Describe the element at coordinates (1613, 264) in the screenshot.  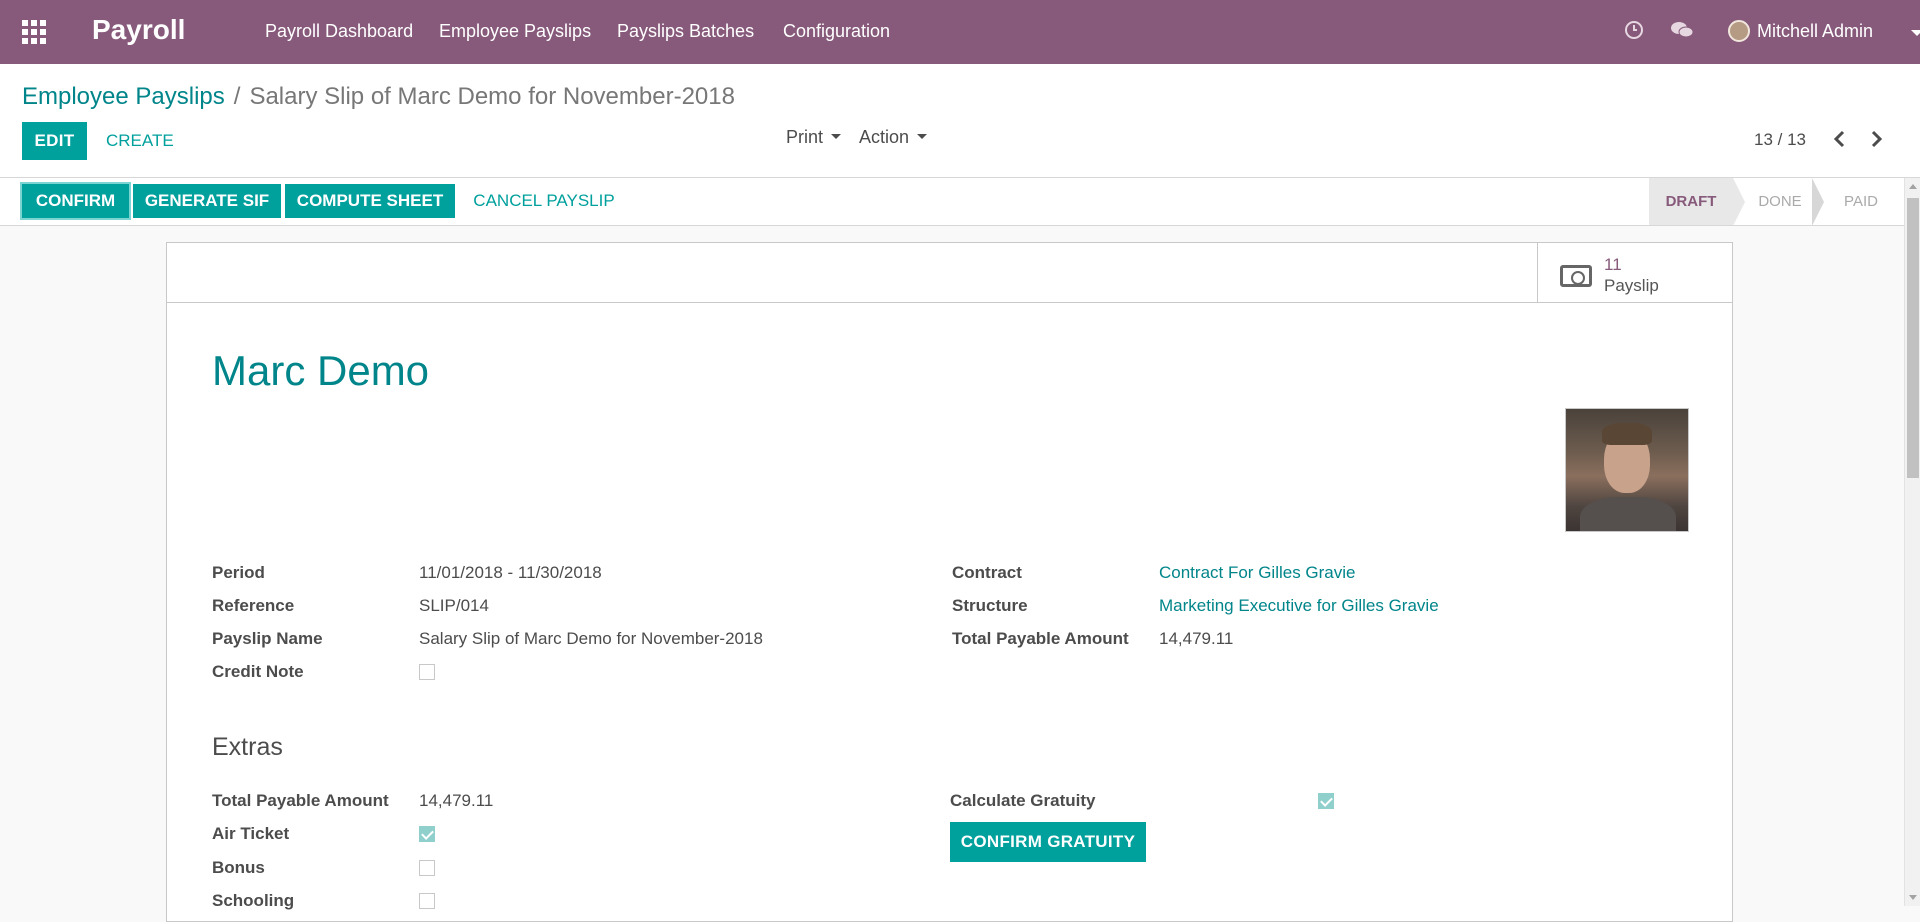
I see `payslip-count: 11` at that location.